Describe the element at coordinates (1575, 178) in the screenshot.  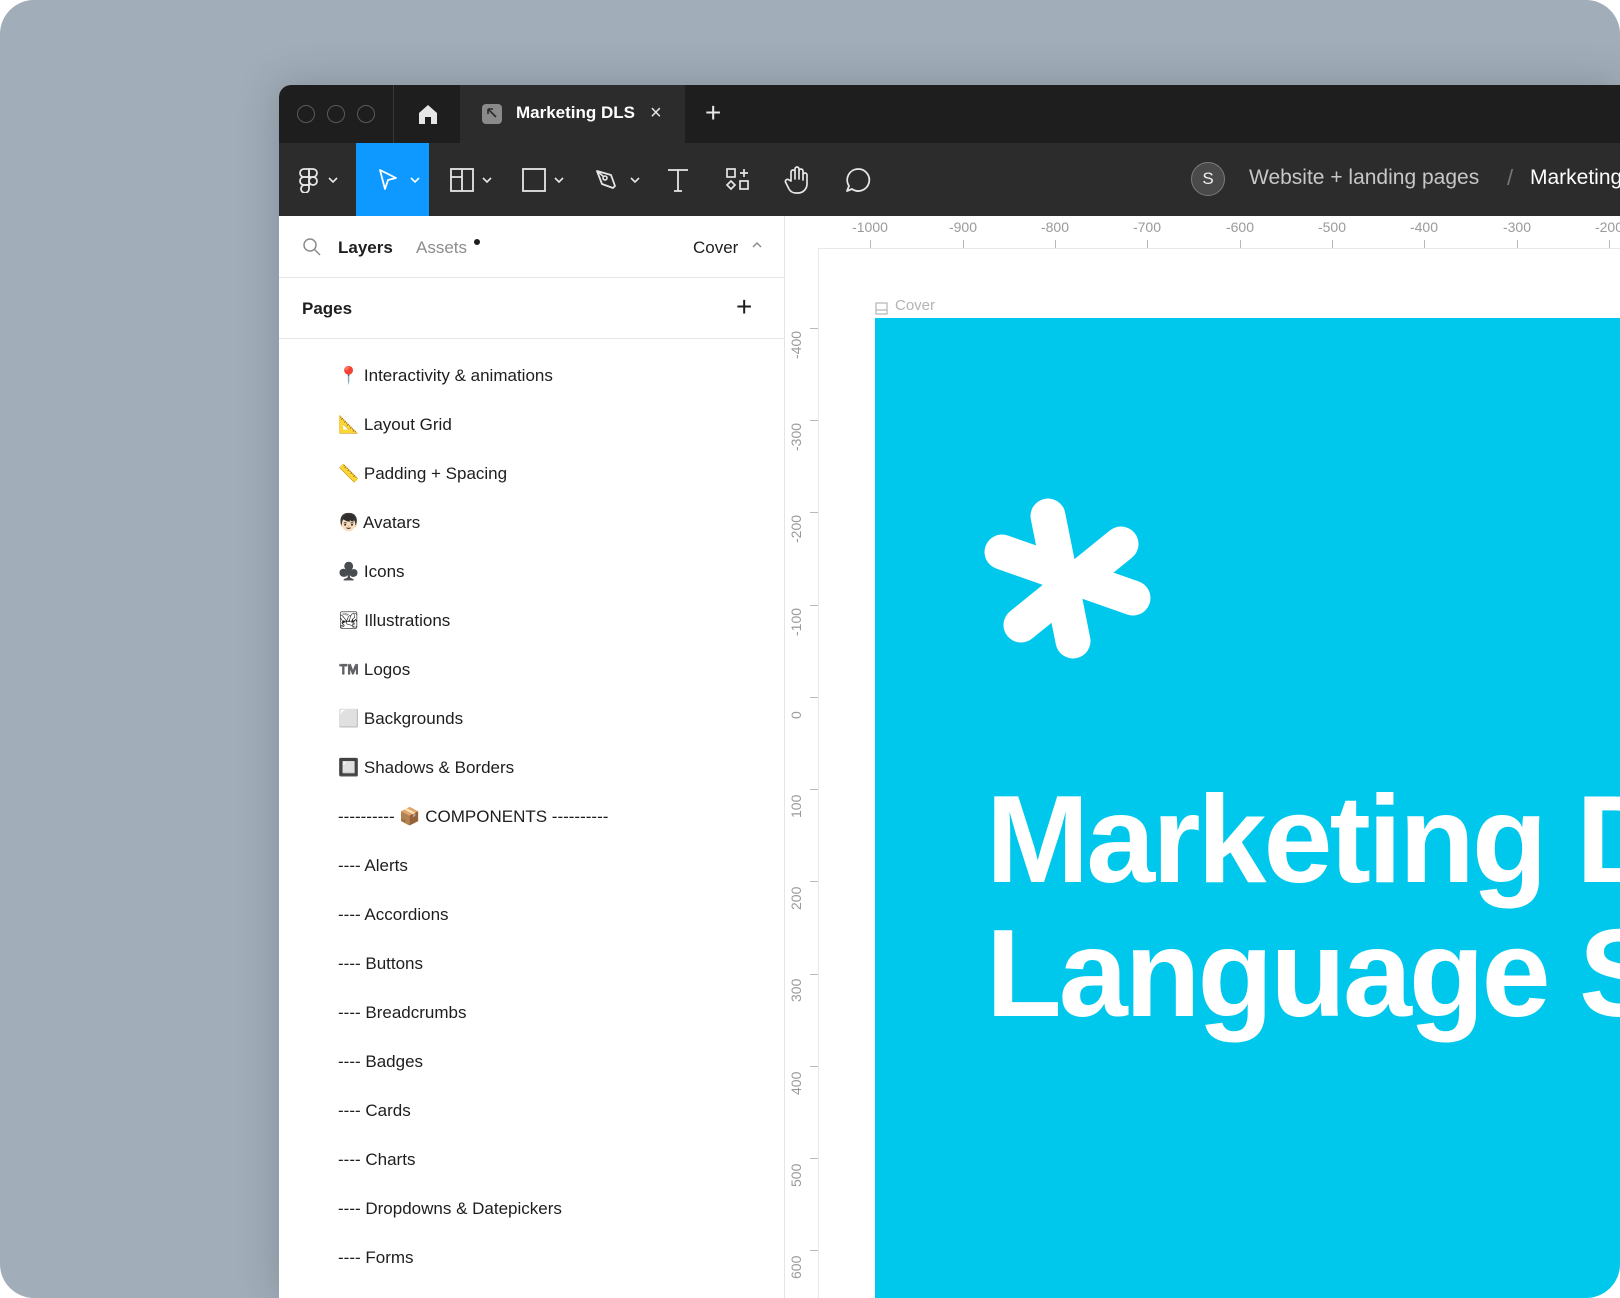
I see `breadcrumb-file-name: Marketing DLS` at that location.